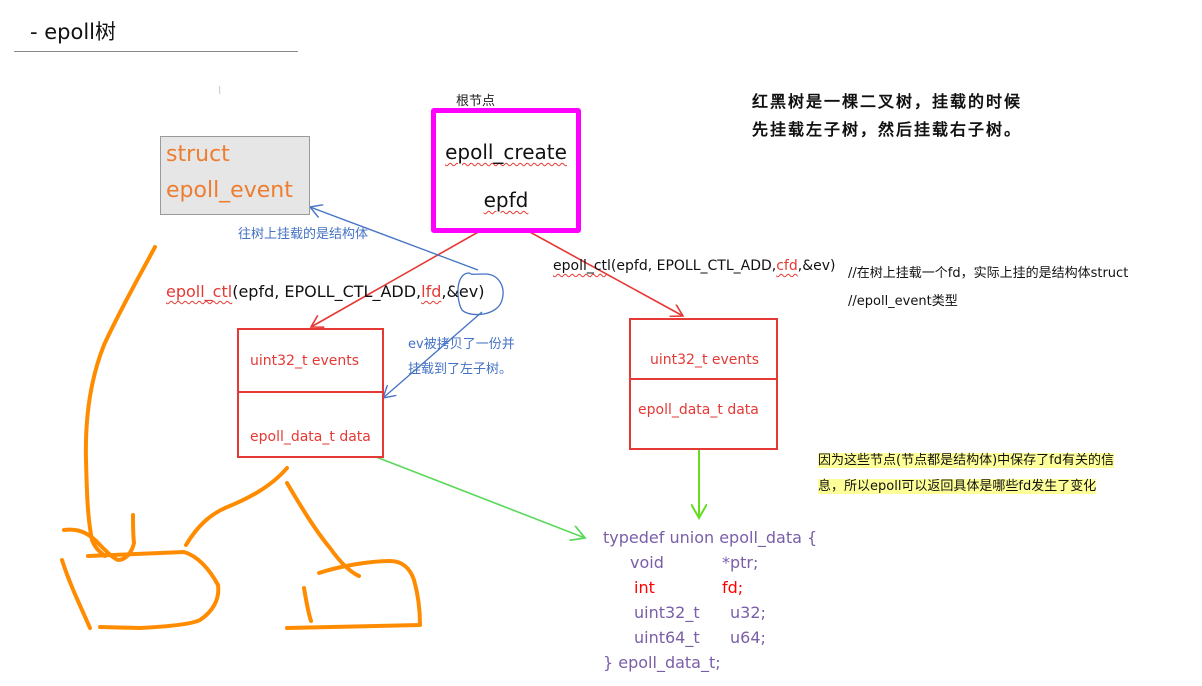  I want to click on arrow-ev-to-left-node, so click(433, 354).